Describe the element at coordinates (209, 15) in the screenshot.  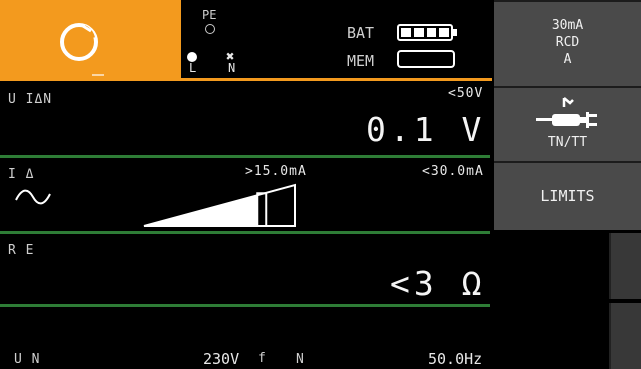
I see `pe-label: PE` at that location.